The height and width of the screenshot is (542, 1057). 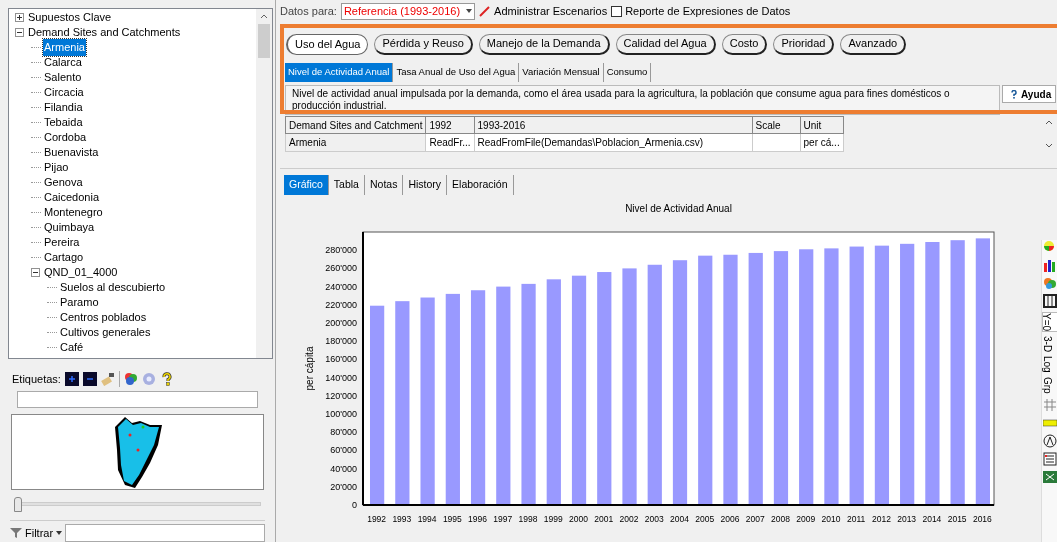 I want to click on column-header: Demand Sites and Catchment, so click(x=355, y=125).